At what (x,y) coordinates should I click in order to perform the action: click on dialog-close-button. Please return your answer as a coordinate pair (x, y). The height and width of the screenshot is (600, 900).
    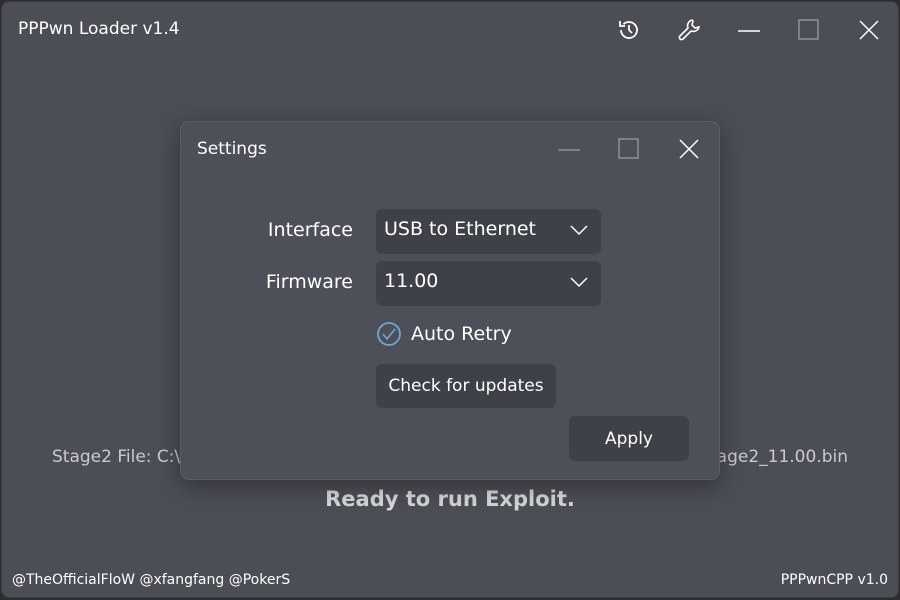
    Looking at the image, I should click on (689, 149).